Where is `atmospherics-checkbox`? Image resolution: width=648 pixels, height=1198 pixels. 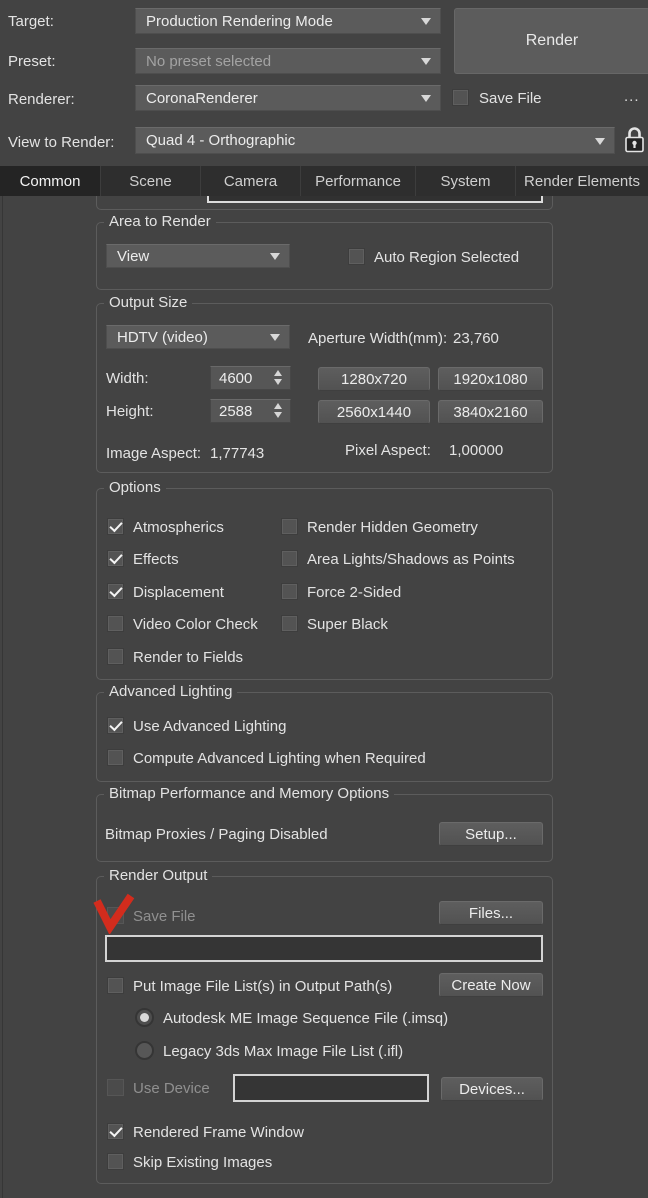 atmospherics-checkbox is located at coordinates (115, 526).